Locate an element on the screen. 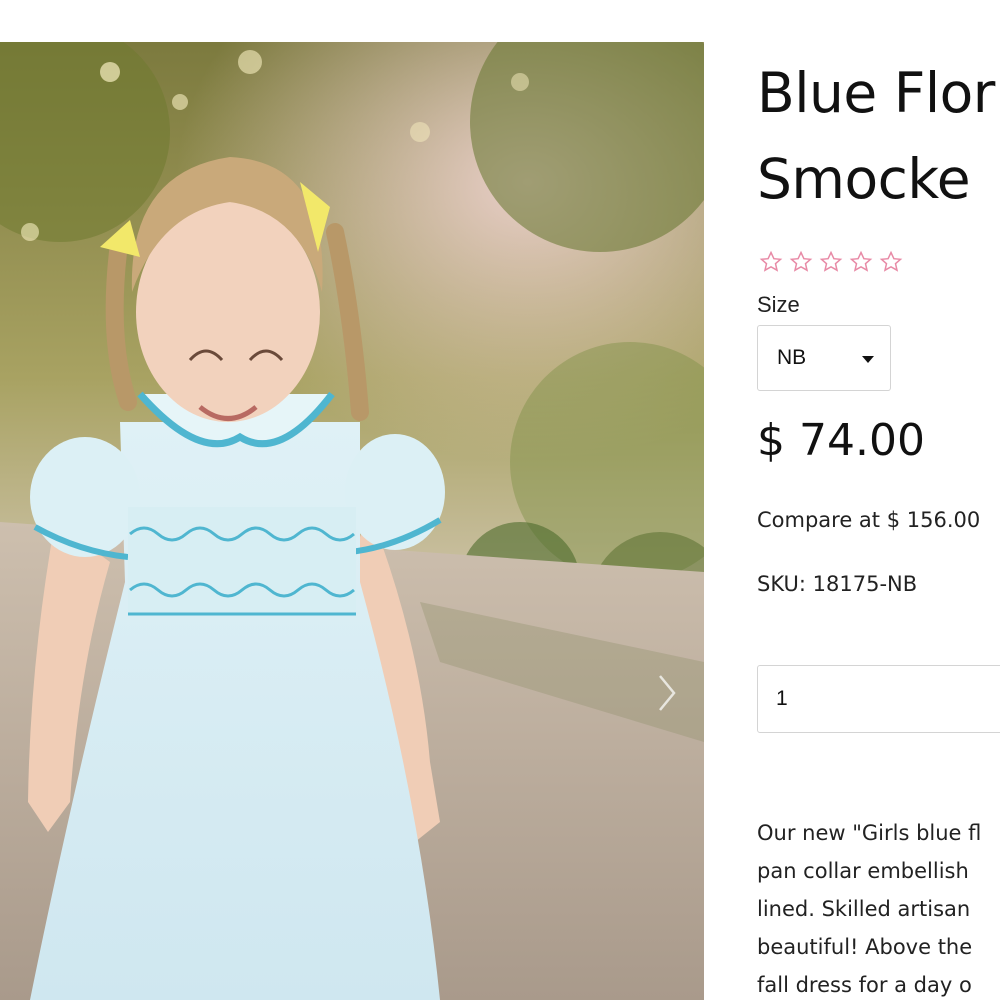 The image size is (1000, 1000). description-line: fall dress for a day o is located at coordinates (864, 985).